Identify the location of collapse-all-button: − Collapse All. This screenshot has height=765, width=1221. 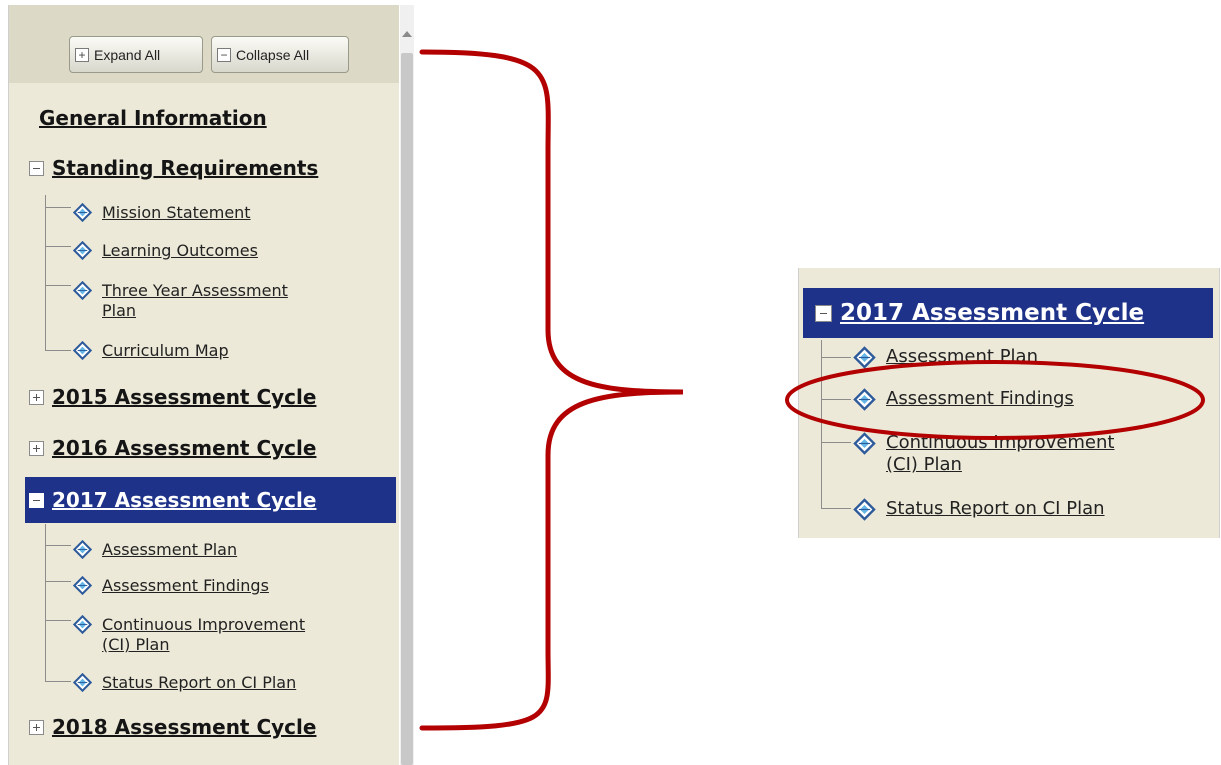
(280, 54).